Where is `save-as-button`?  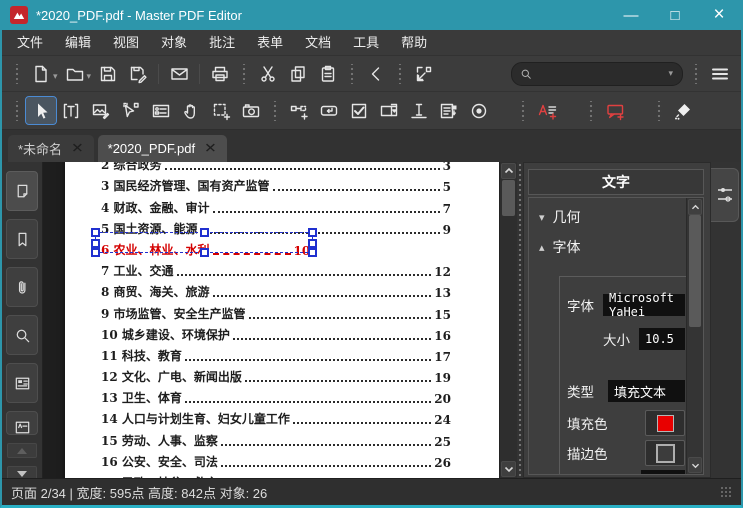 save-as-button is located at coordinates (138, 73).